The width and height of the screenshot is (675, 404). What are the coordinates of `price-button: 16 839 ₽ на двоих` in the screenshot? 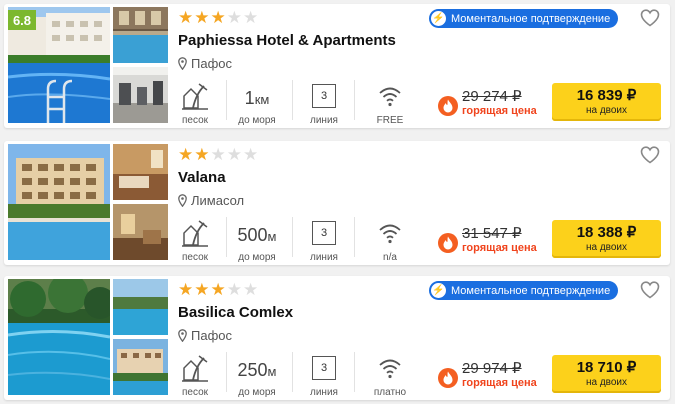 It's located at (606, 102).